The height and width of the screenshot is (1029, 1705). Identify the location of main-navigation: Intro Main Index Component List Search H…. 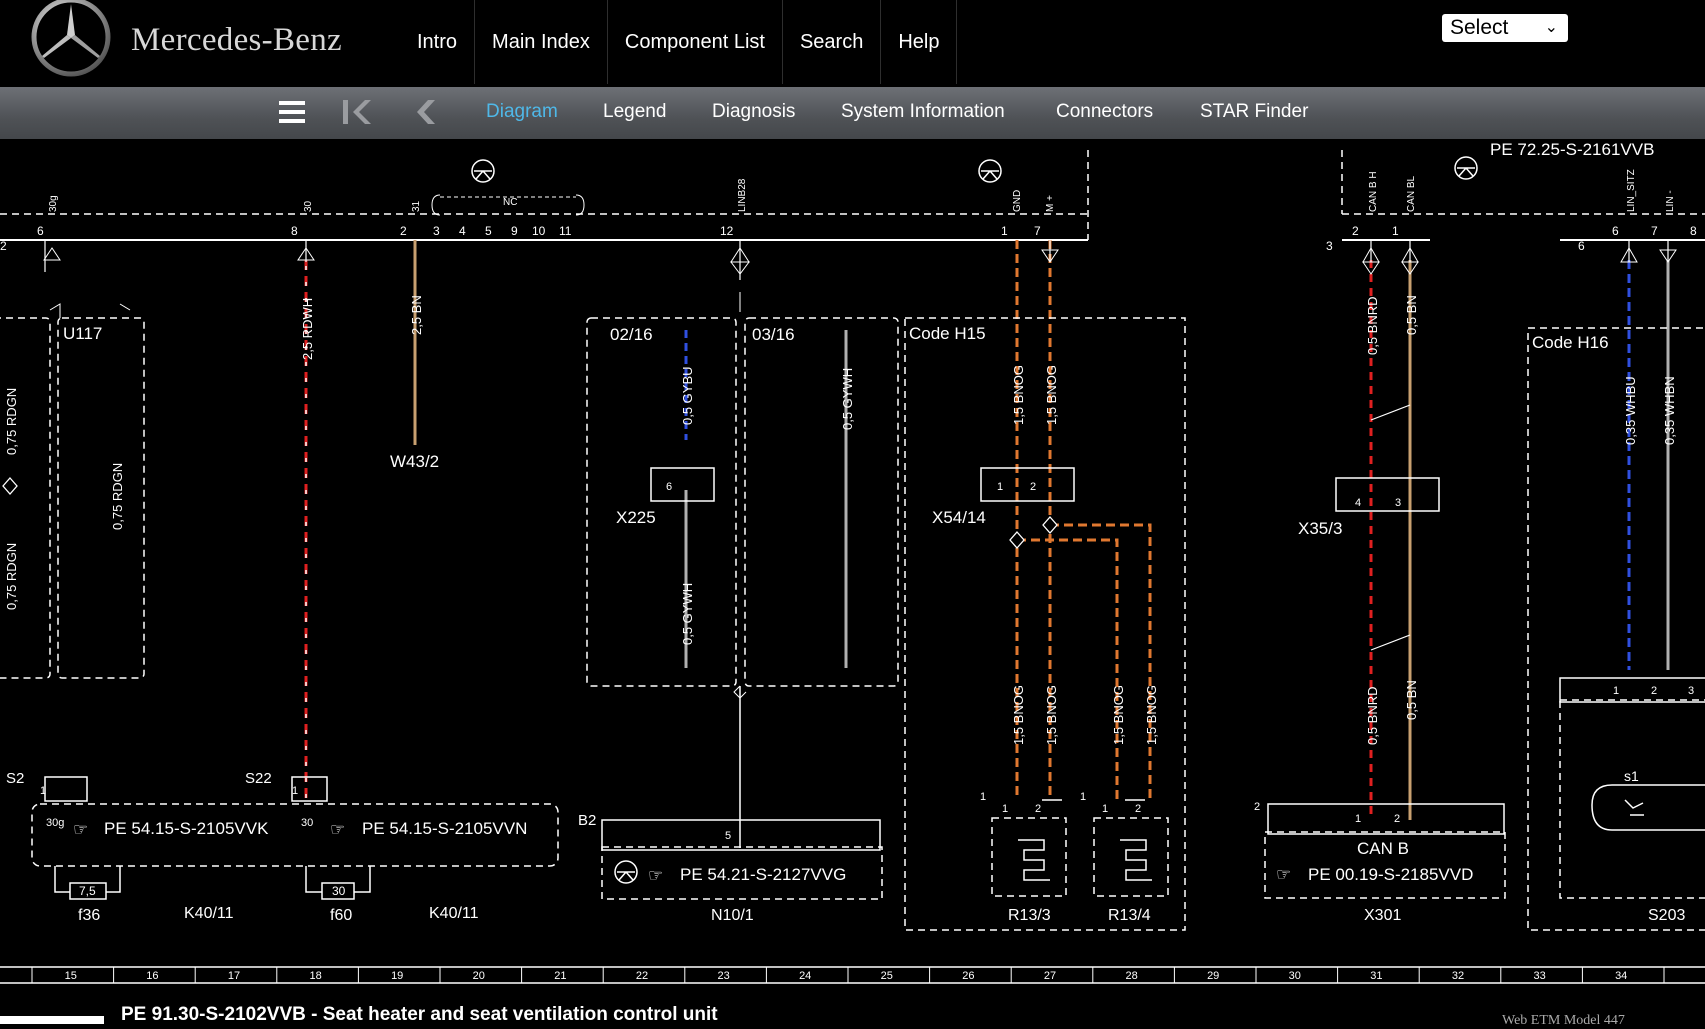
(680, 42).